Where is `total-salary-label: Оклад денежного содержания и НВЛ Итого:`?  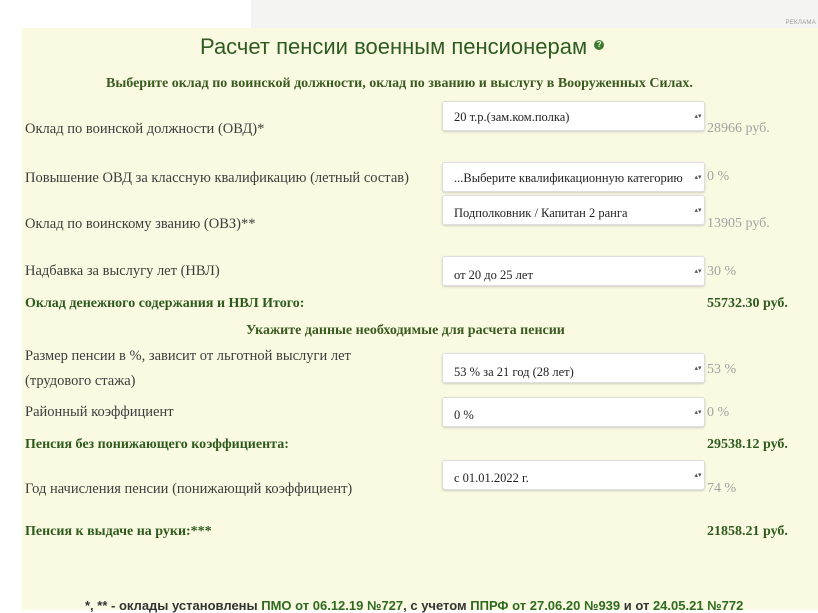
total-salary-label: Оклад денежного содержания и НВЛ Итого: is located at coordinates (165, 303).